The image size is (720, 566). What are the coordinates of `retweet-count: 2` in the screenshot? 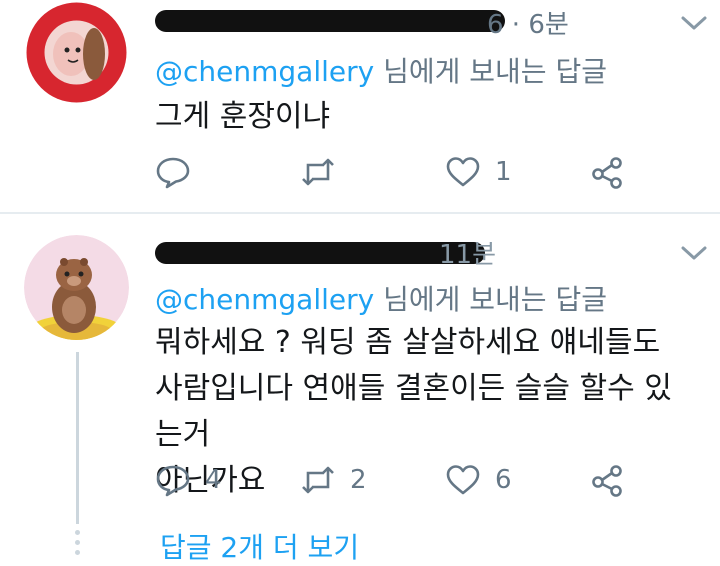 It's located at (358, 480).